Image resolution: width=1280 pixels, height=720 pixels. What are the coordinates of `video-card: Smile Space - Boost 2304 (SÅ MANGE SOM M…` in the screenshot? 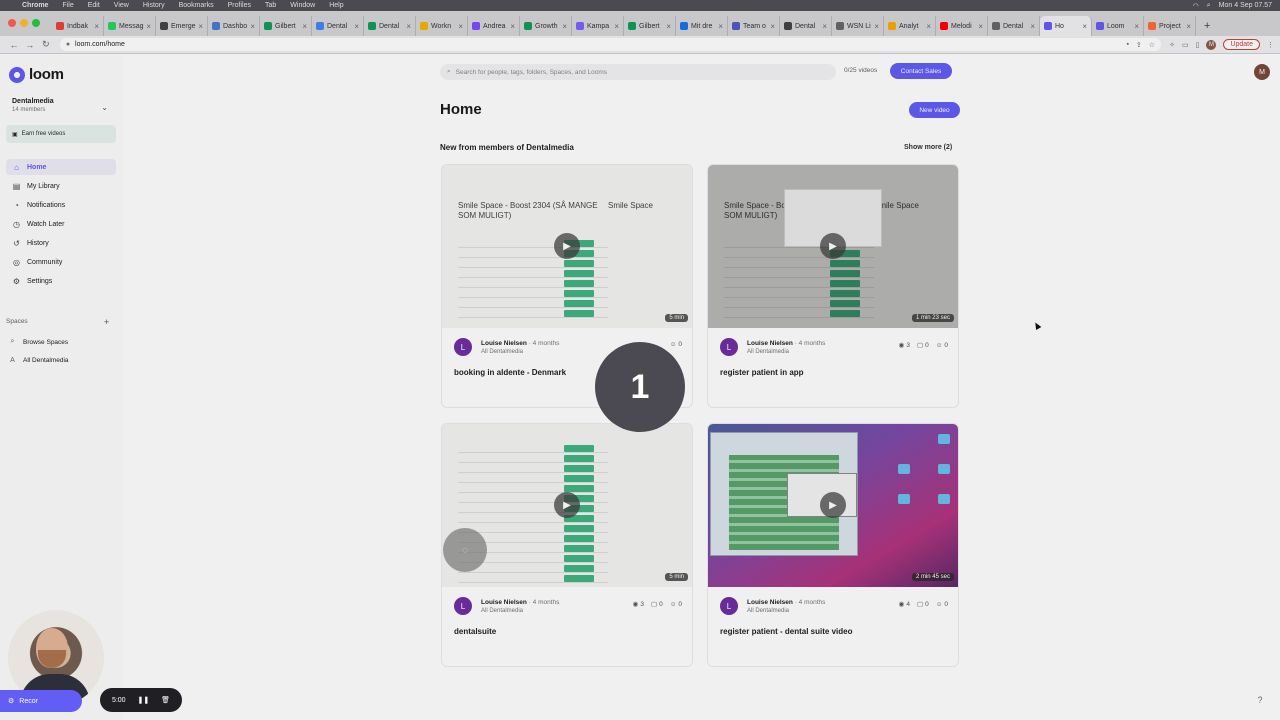 It's located at (833, 286).